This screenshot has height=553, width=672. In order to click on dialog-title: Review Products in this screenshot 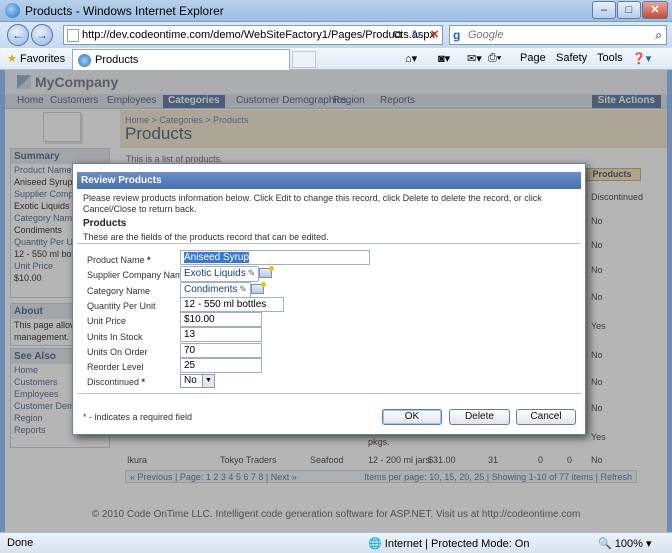, I will do `click(329, 180)`.